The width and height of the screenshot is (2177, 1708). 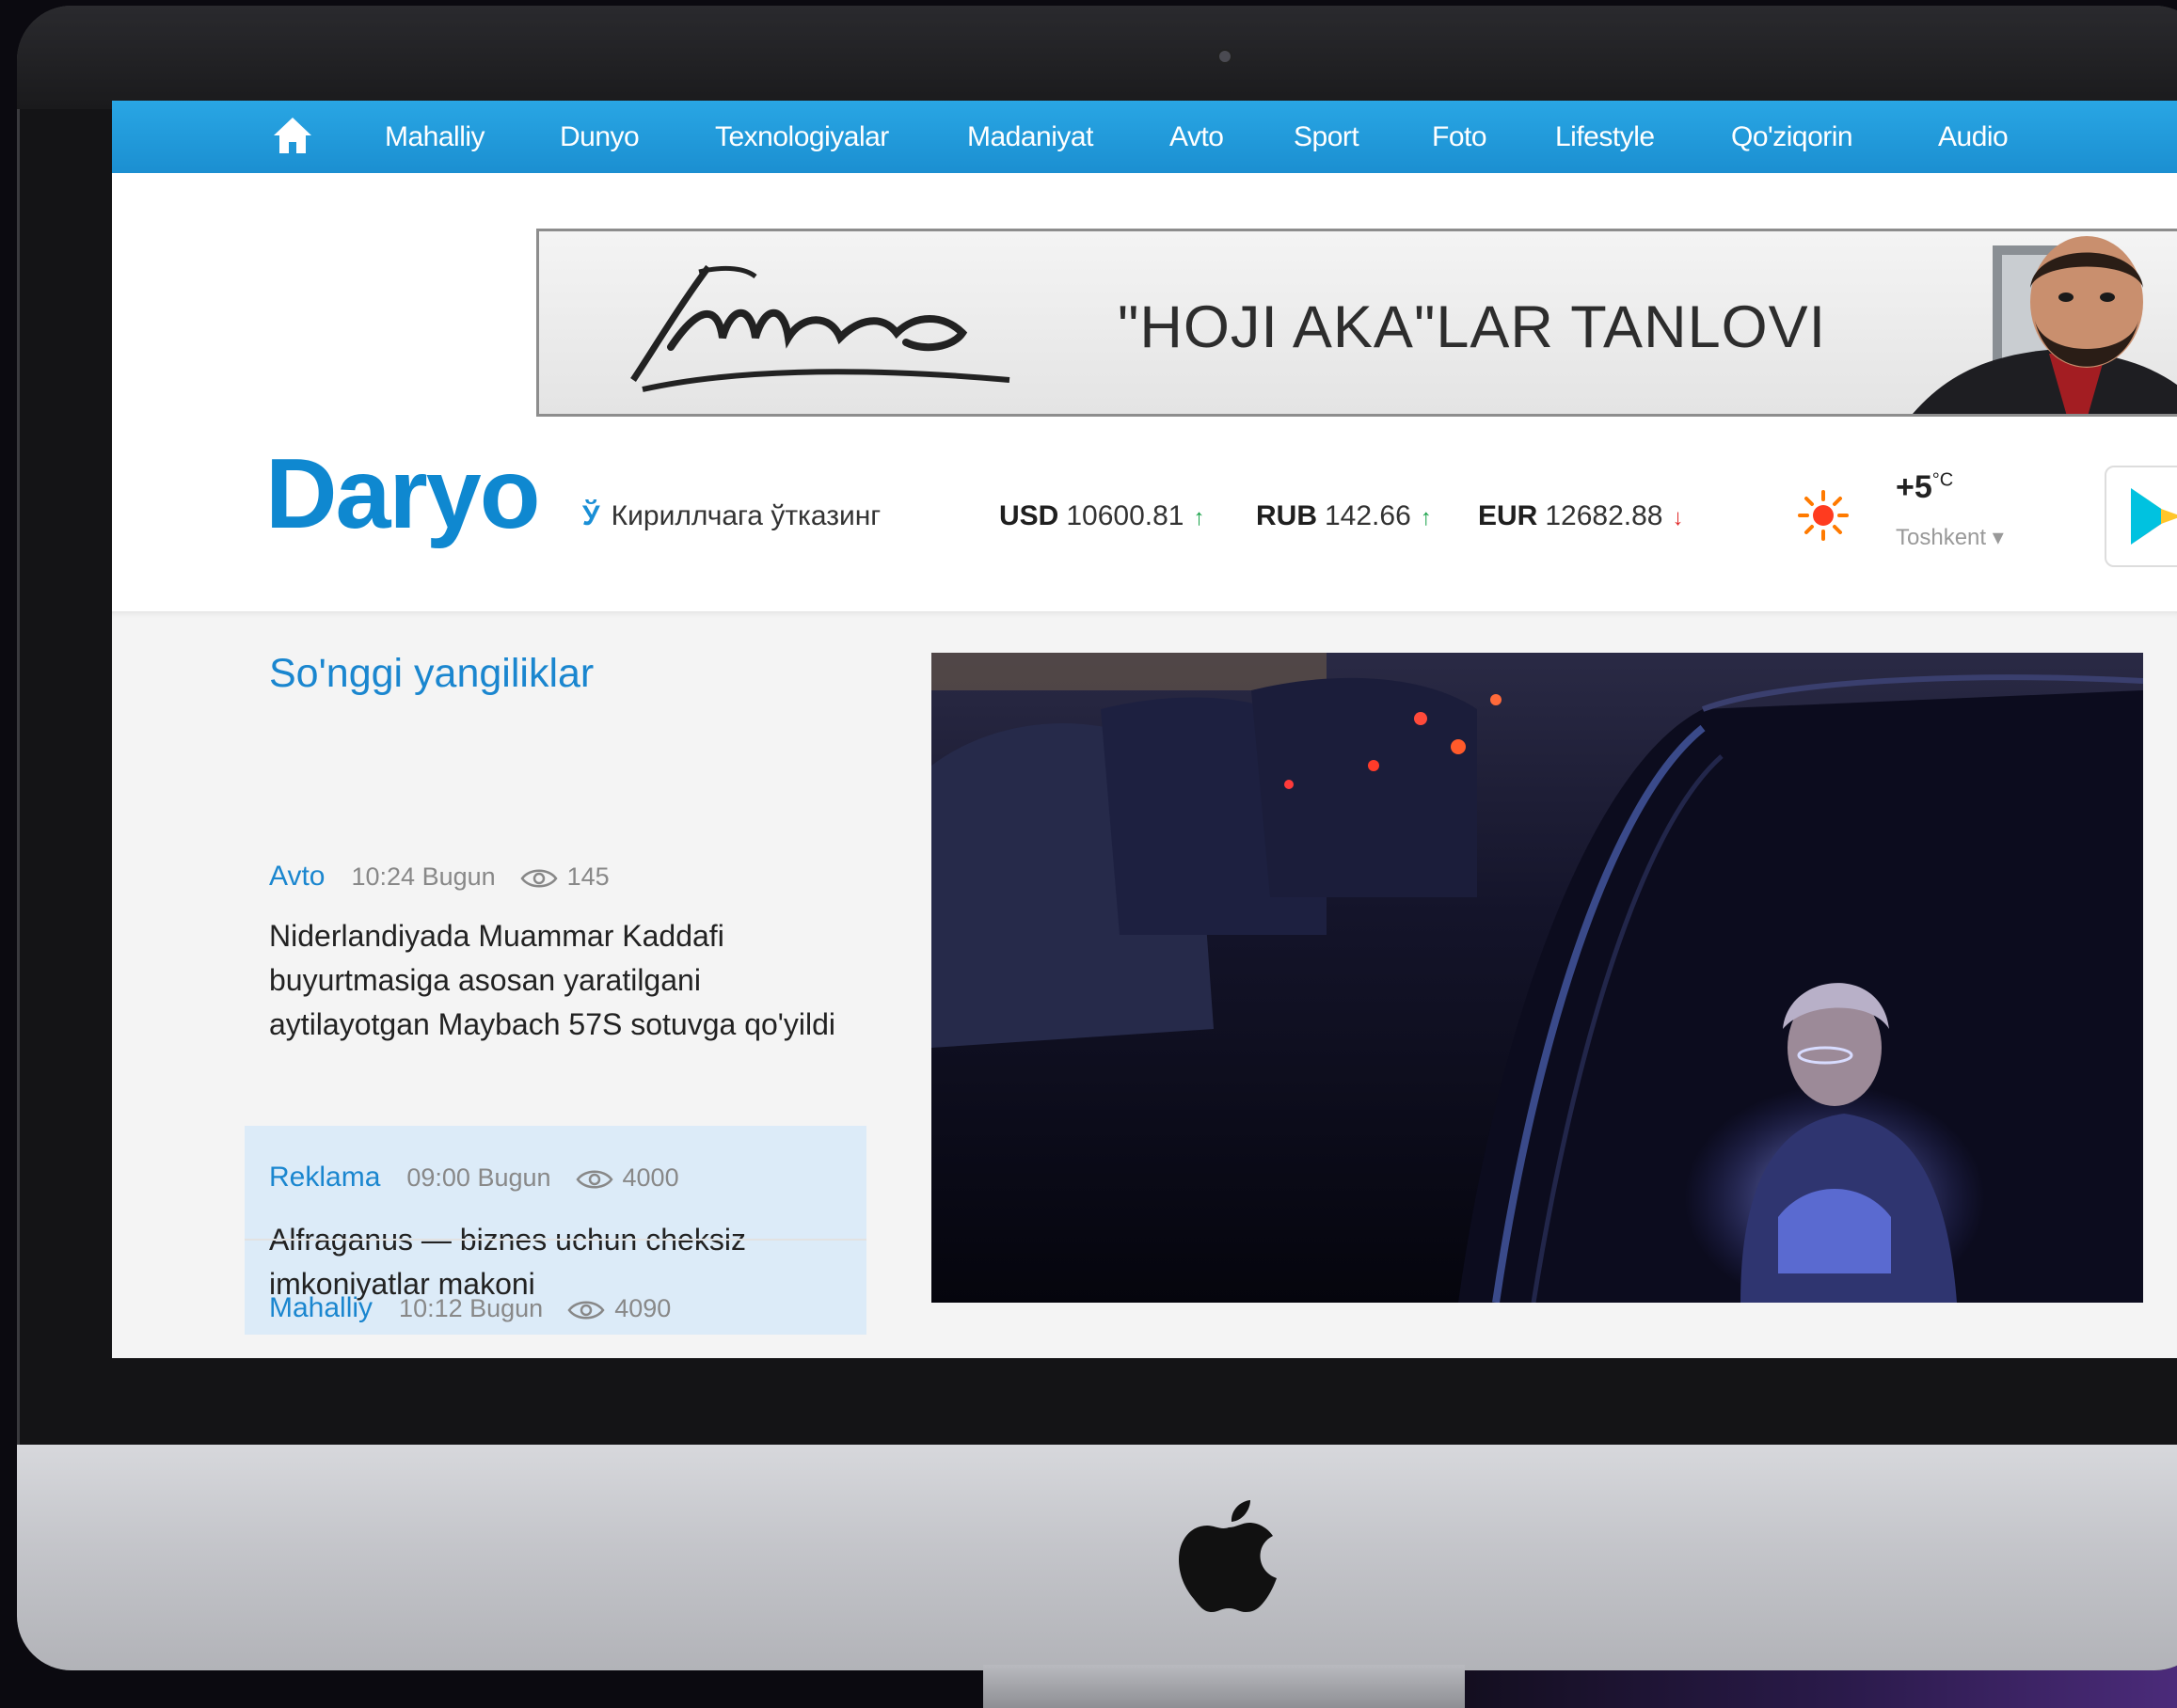 I want to click on nav-item-qoziqorin: Qo'ziqorin, so click(x=1792, y=137).